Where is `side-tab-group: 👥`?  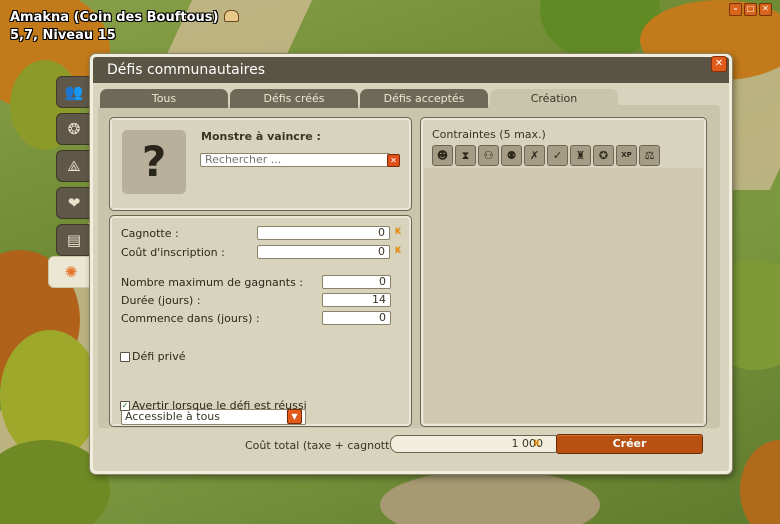 side-tab-group: 👥 is located at coordinates (74, 92).